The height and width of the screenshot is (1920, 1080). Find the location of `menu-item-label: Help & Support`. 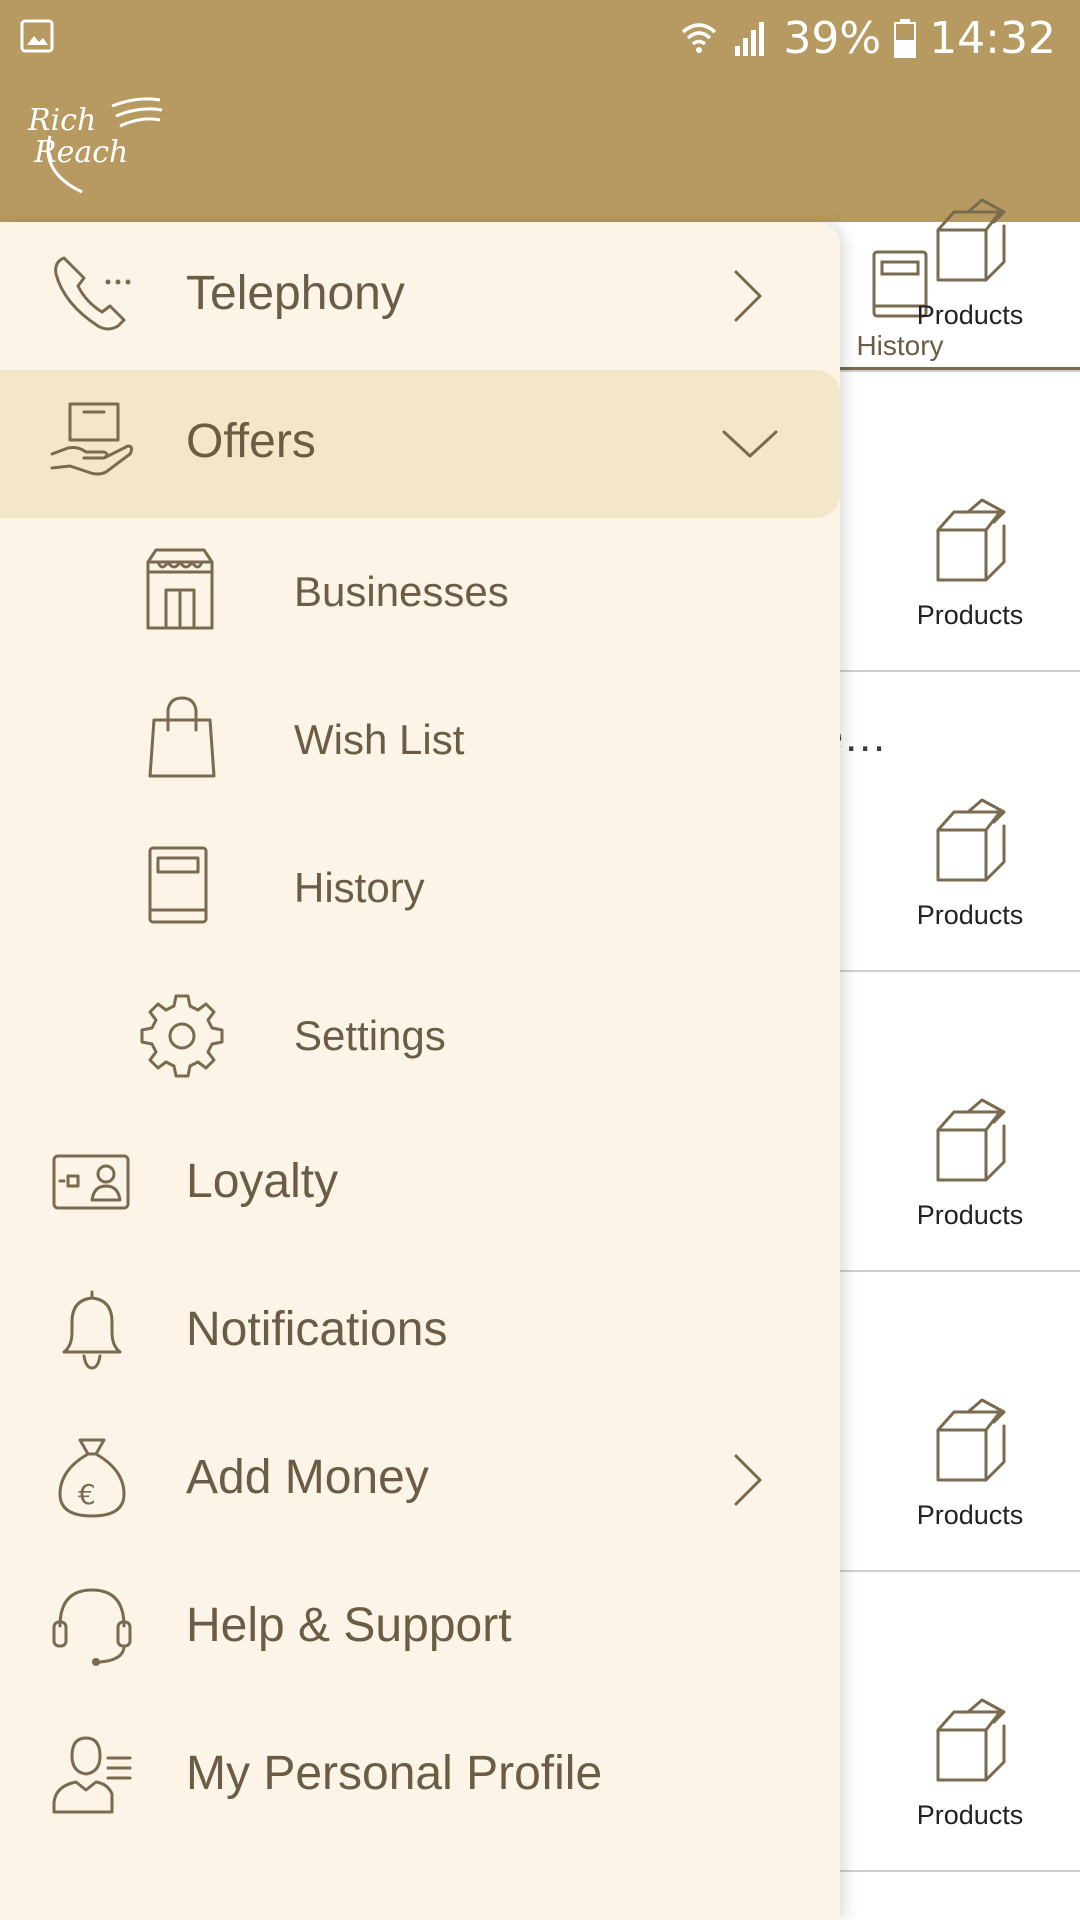

menu-item-label: Help & Support is located at coordinates (349, 1625).